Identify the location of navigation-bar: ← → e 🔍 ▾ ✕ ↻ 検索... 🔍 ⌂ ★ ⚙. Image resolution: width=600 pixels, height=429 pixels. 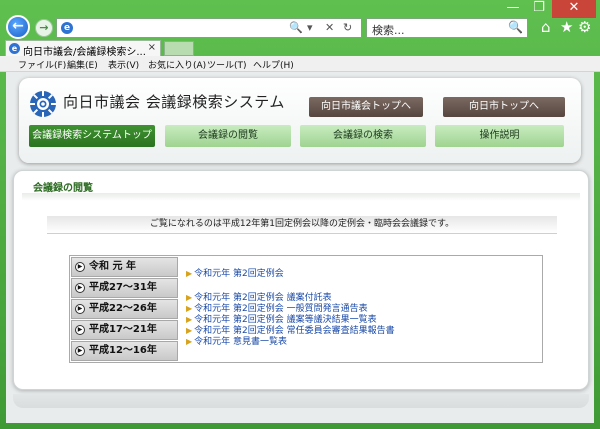
(300, 27).